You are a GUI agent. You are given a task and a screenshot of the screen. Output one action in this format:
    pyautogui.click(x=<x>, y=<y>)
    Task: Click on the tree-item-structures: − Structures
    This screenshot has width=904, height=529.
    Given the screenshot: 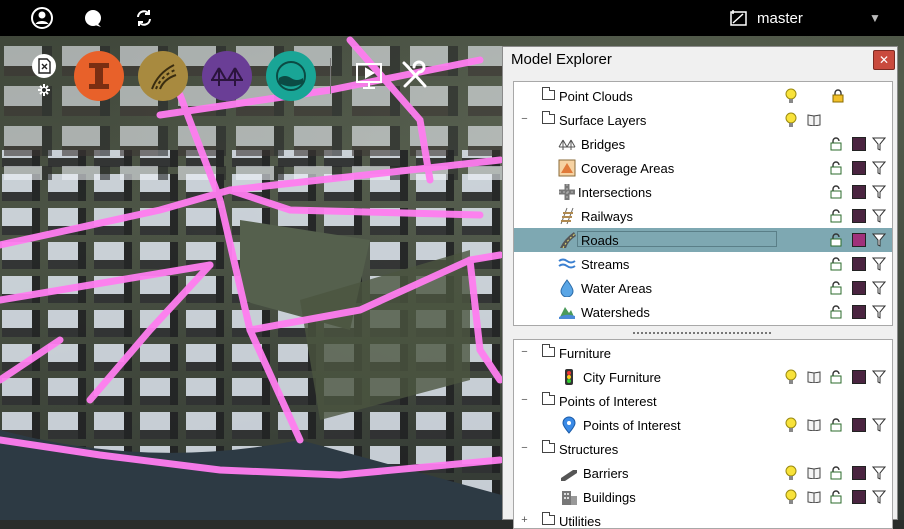 What is the action you would take?
    pyautogui.click(x=703, y=449)
    